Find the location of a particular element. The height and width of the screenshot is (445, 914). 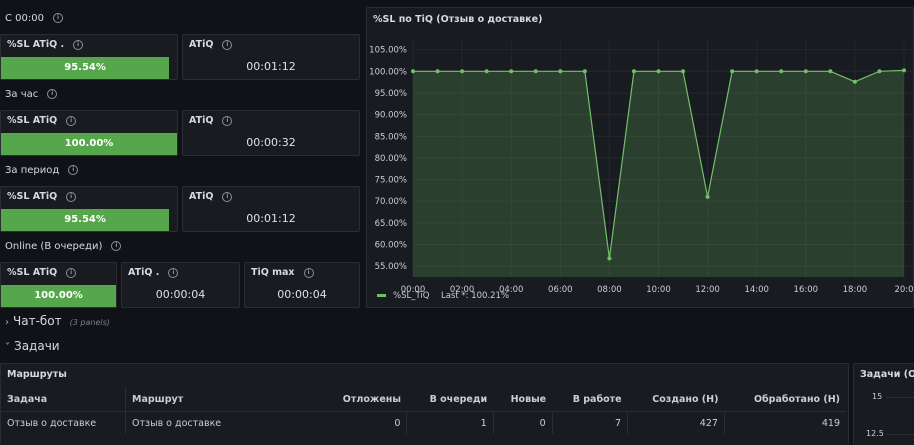

legend-label: %SL_TiQ is located at coordinates (411, 296).